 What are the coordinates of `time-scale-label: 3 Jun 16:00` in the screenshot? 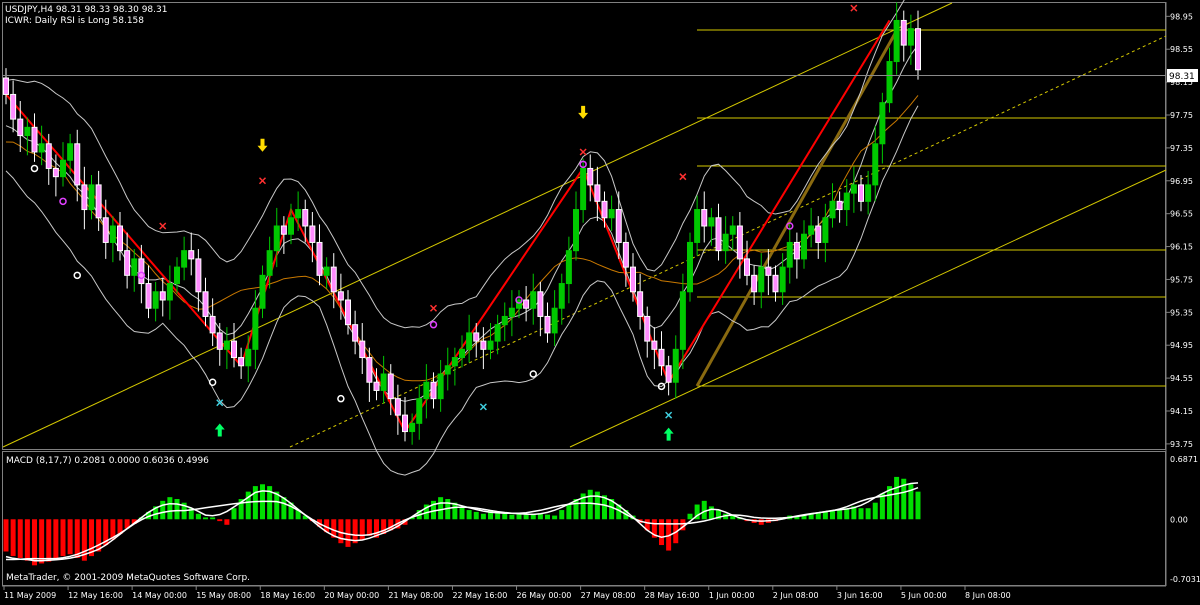 It's located at (860, 595).